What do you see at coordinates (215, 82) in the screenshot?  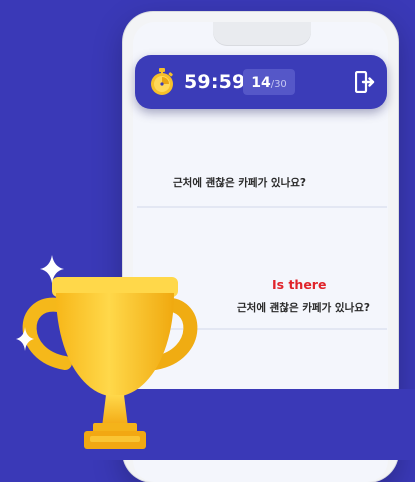 I see `timer-display: 59:59` at bounding box center [215, 82].